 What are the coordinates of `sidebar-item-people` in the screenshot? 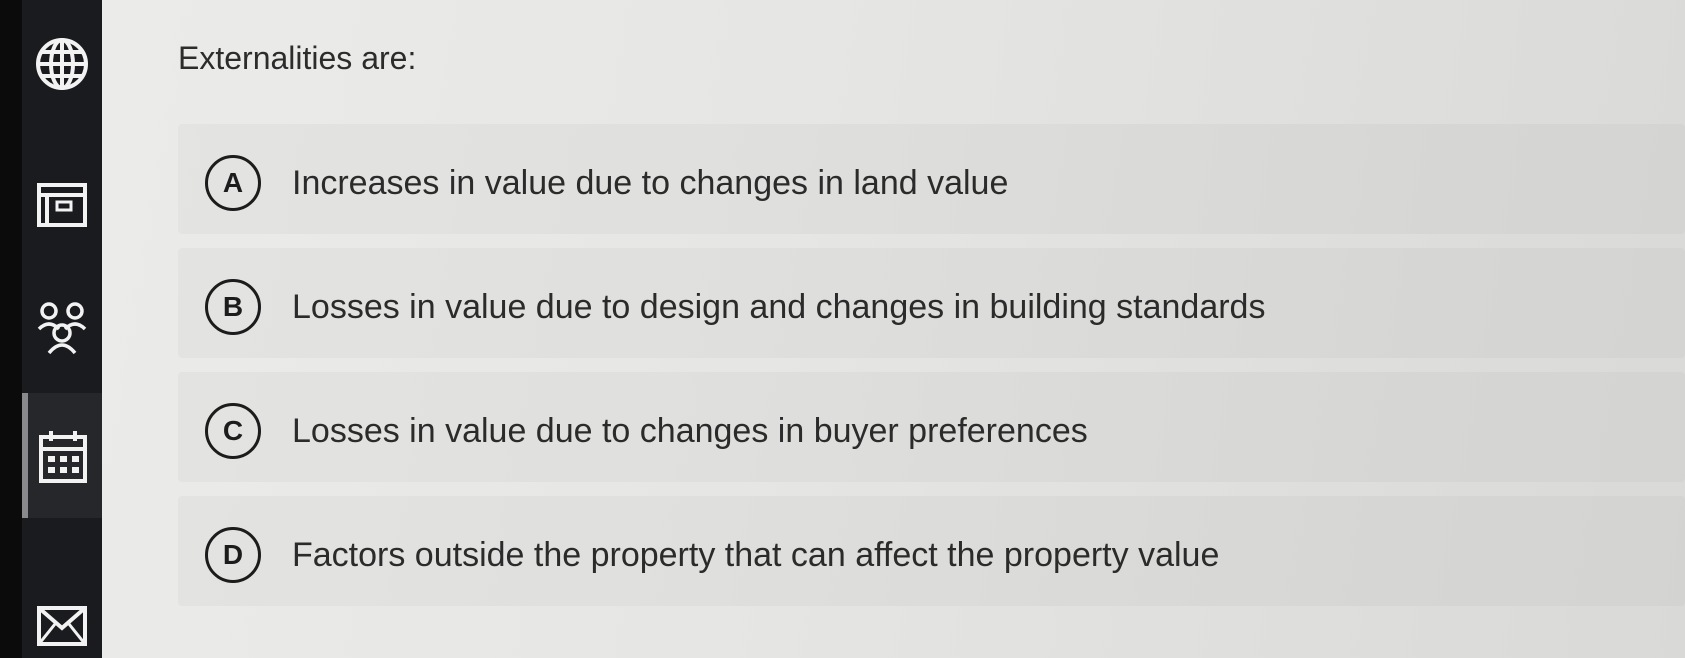 It's located at (62, 328).